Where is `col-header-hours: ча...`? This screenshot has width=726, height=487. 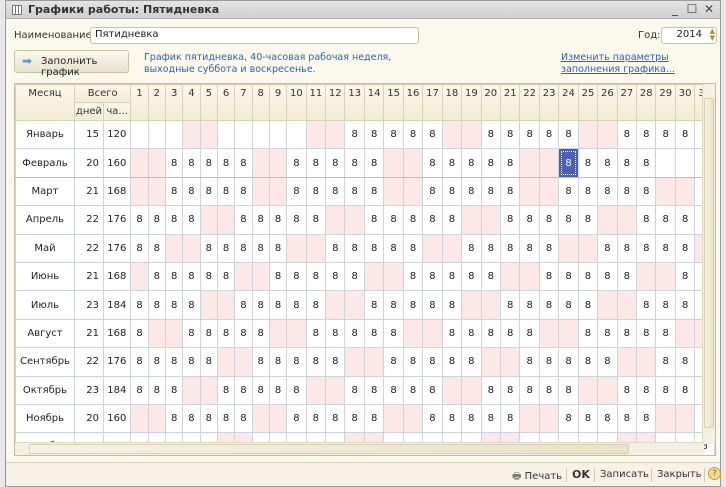
col-header-hours: ча... is located at coordinates (117, 111).